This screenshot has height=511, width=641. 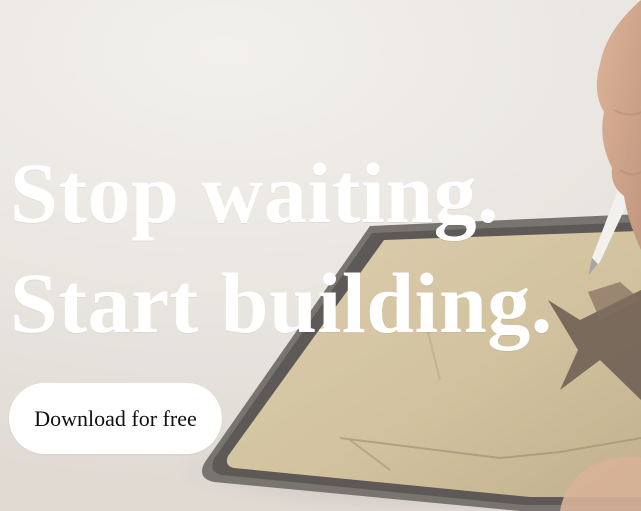 What do you see at coordinates (255, 193) in the screenshot?
I see `headline-line-1: Stop waiting.` at bounding box center [255, 193].